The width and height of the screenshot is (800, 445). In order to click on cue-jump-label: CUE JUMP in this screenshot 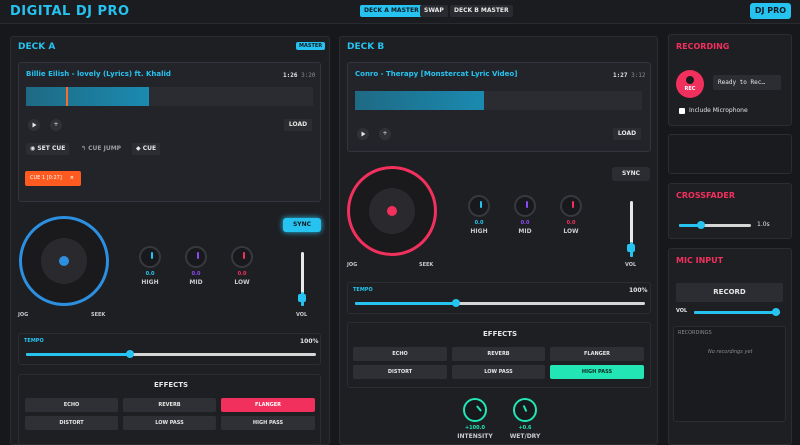, I will do `click(105, 148)`.